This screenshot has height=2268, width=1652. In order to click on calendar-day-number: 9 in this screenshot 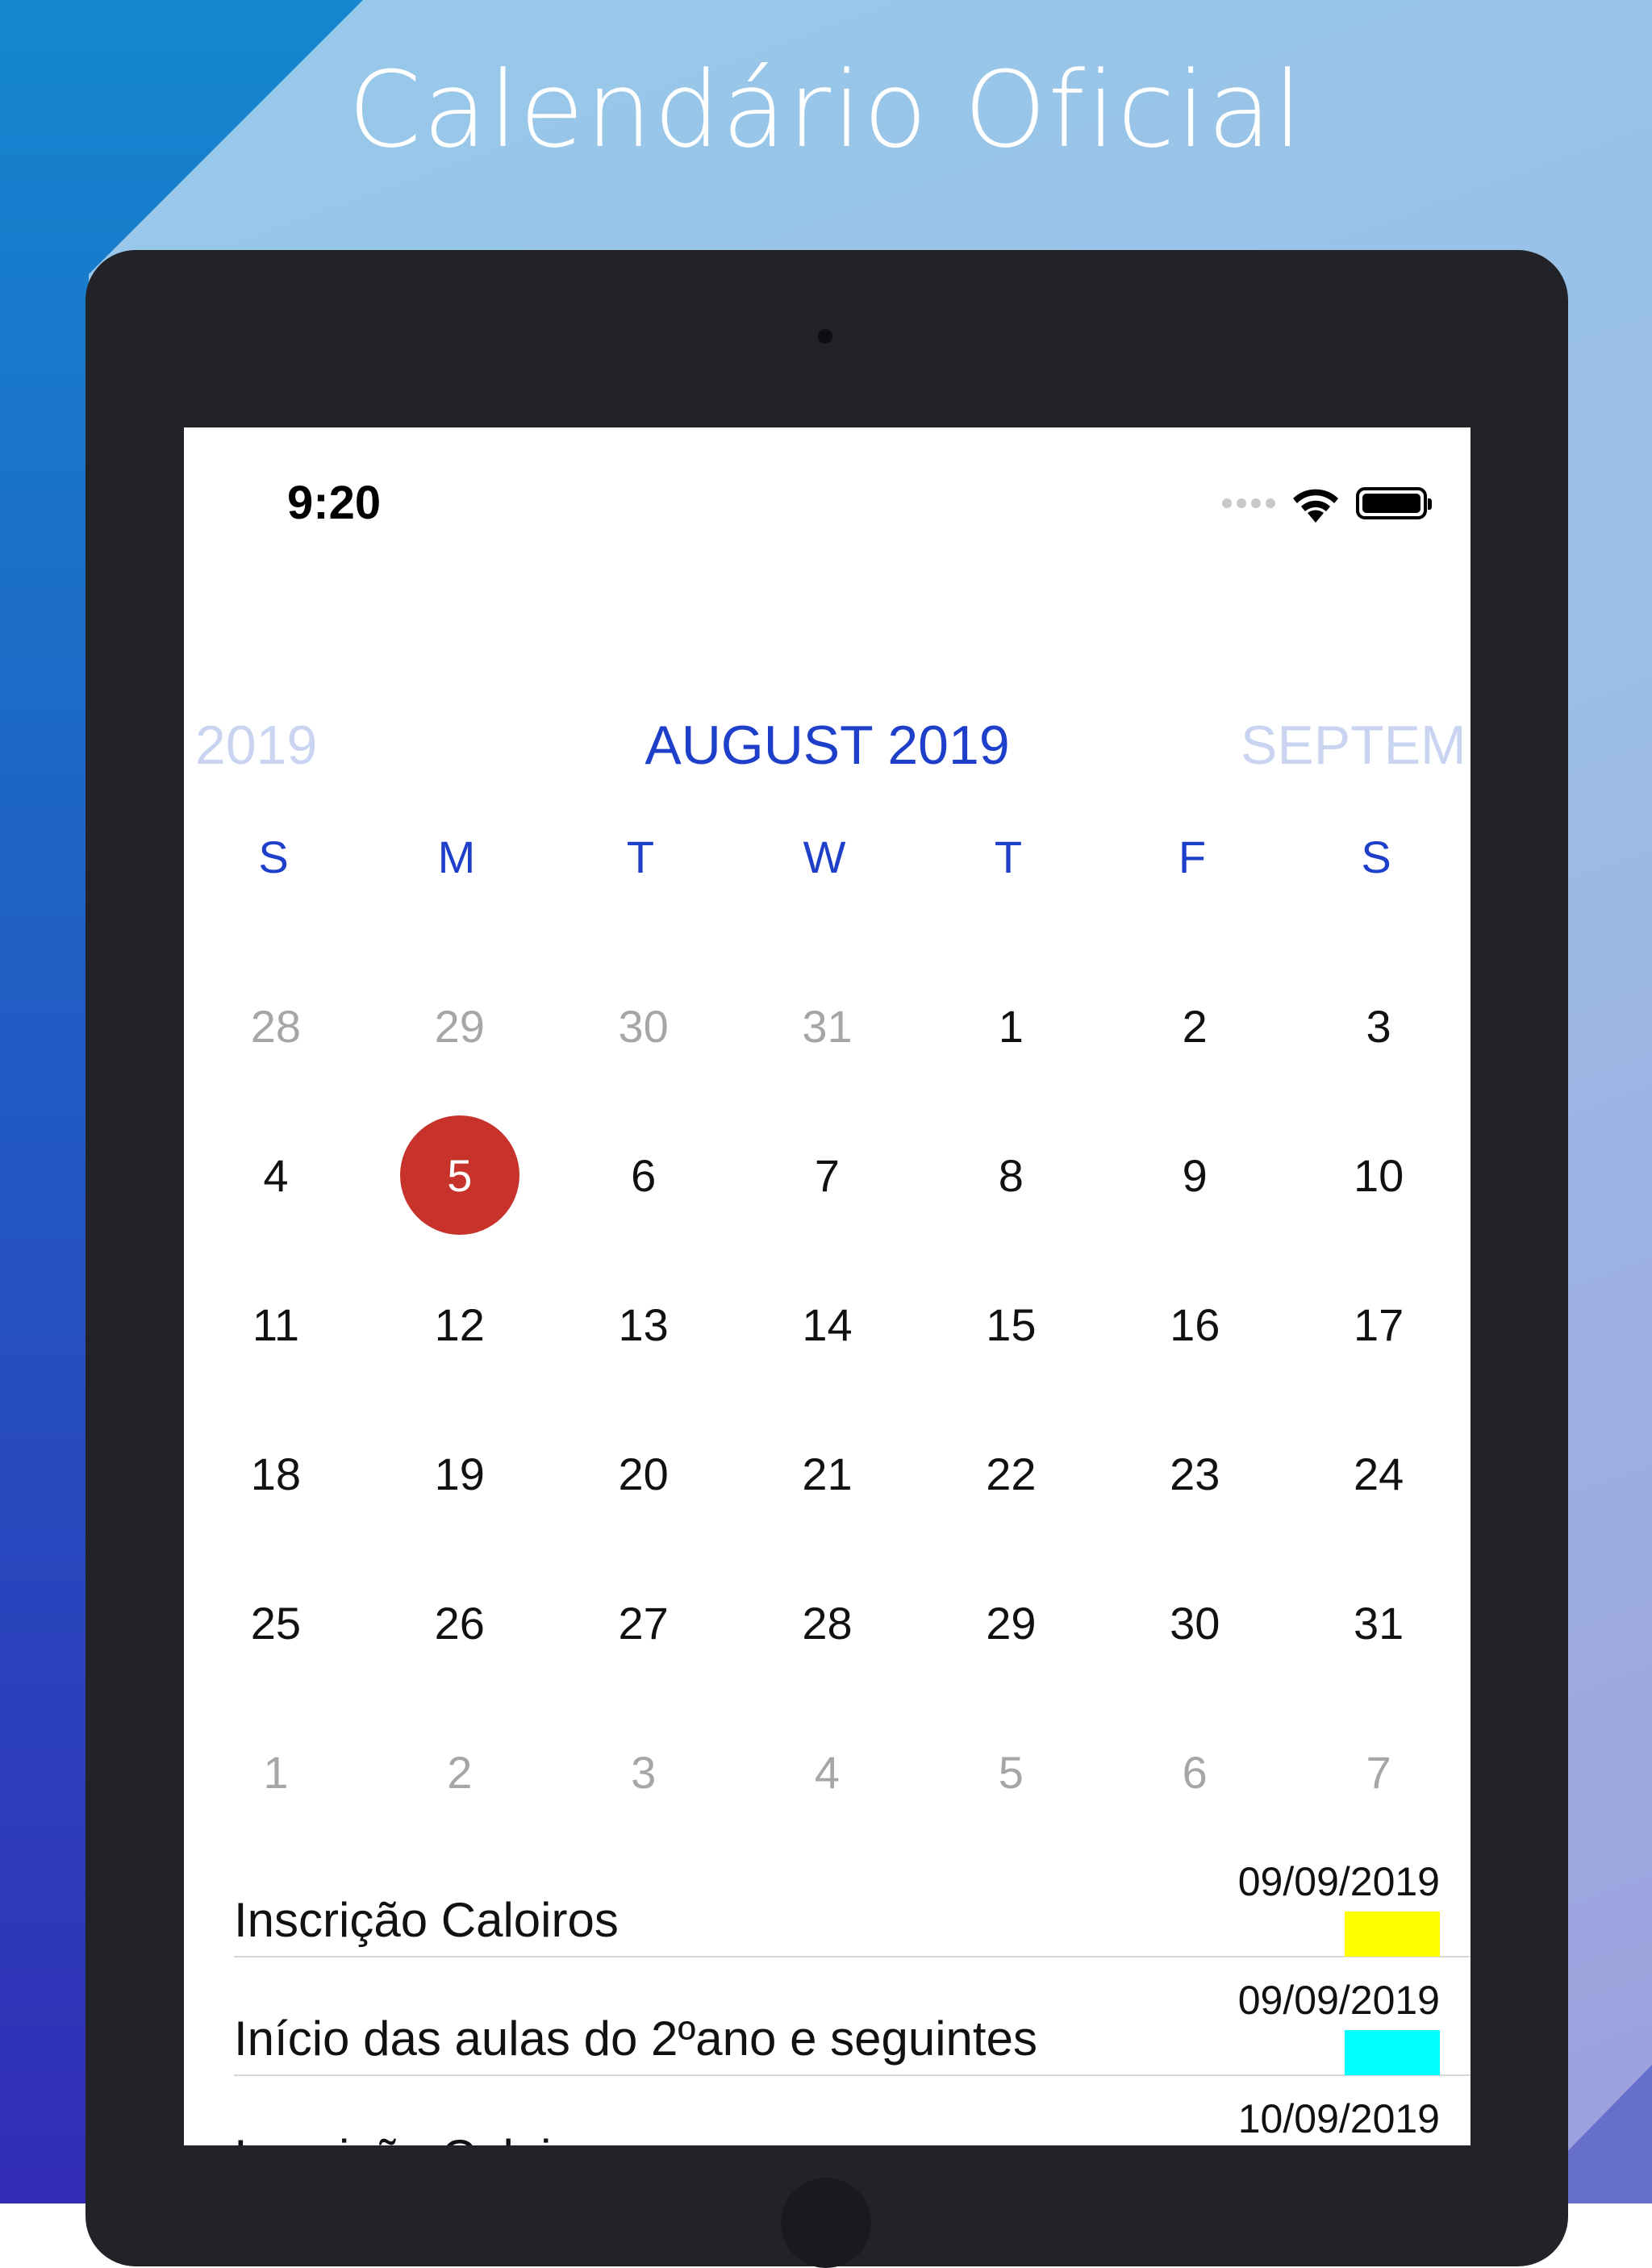, I will do `click(1195, 1175)`.